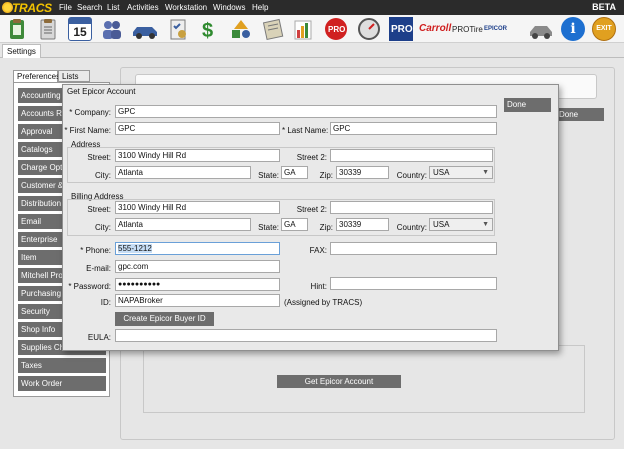  I want to click on billing-street2-label: Street 2:, so click(311, 209).